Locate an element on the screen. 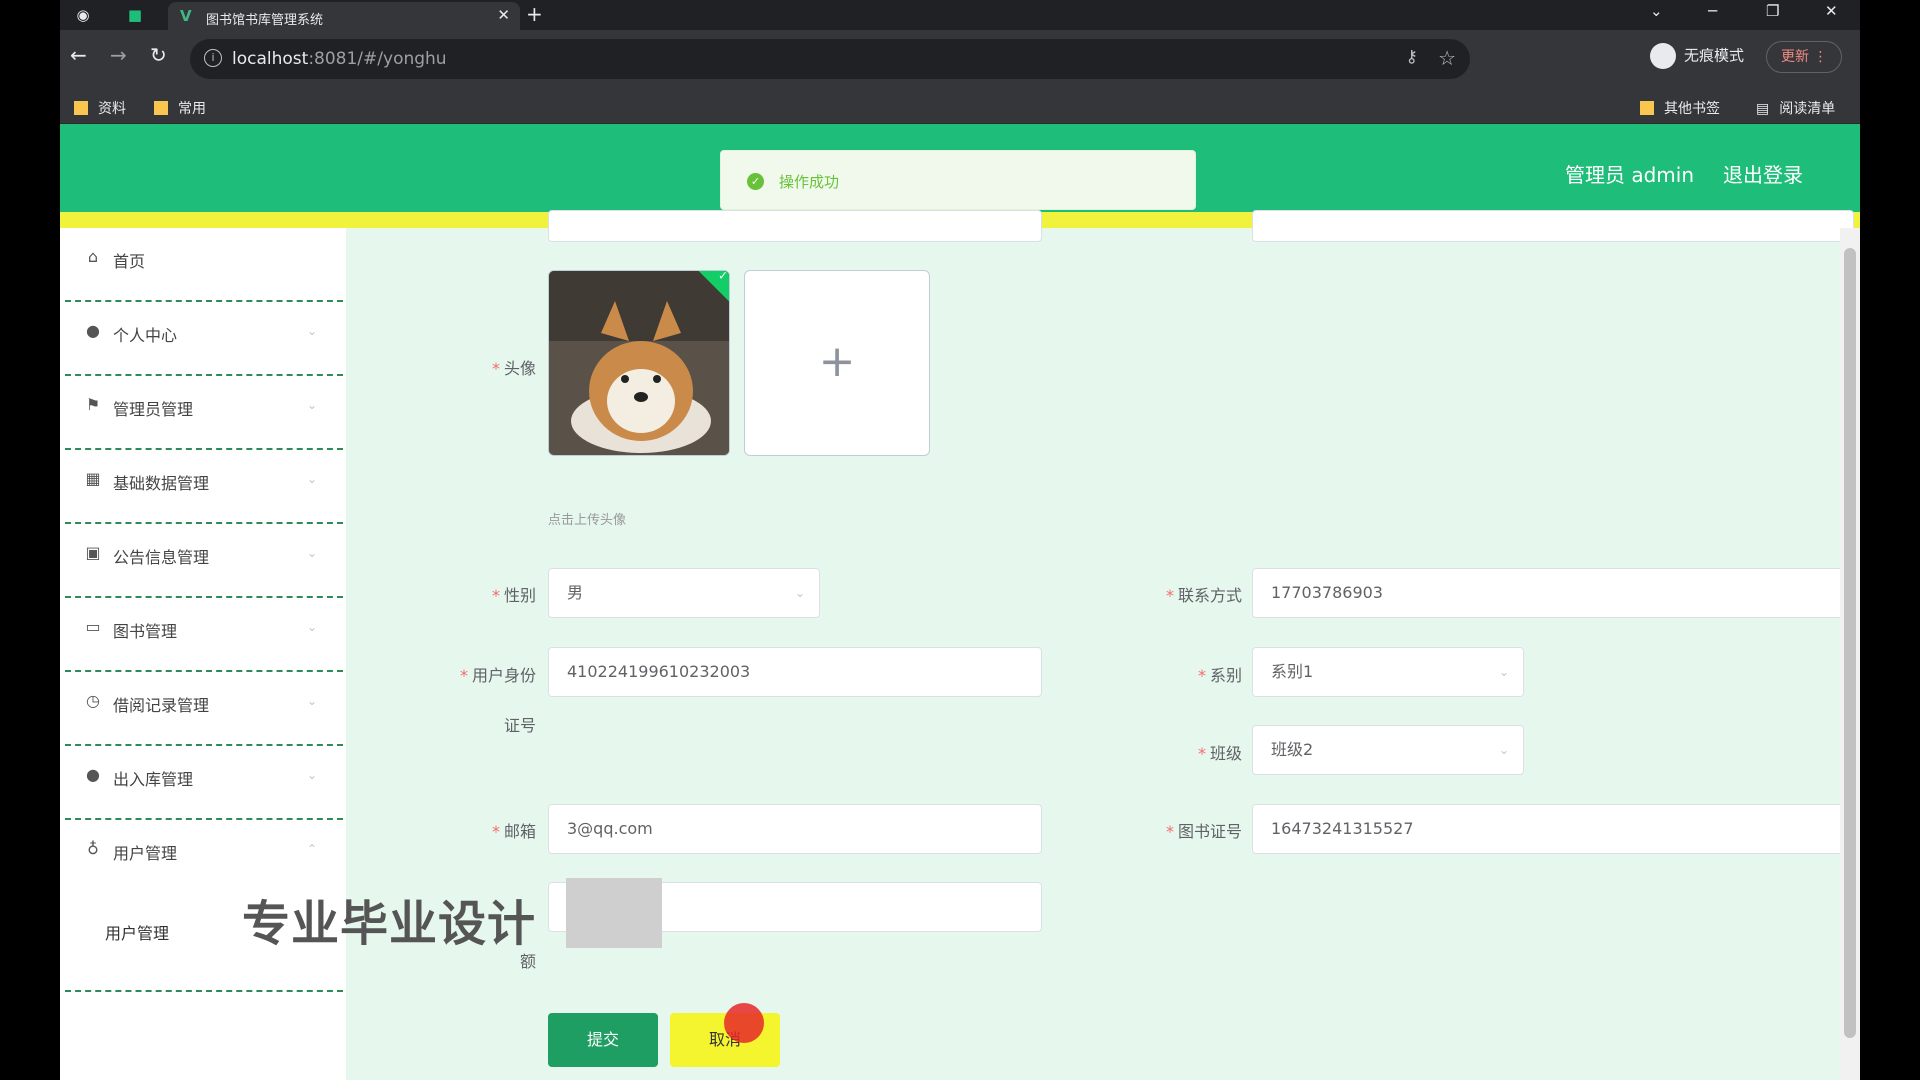 The height and width of the screenshot is (1080, 1920). url-host: localhost is located at coordinates (270, 59).